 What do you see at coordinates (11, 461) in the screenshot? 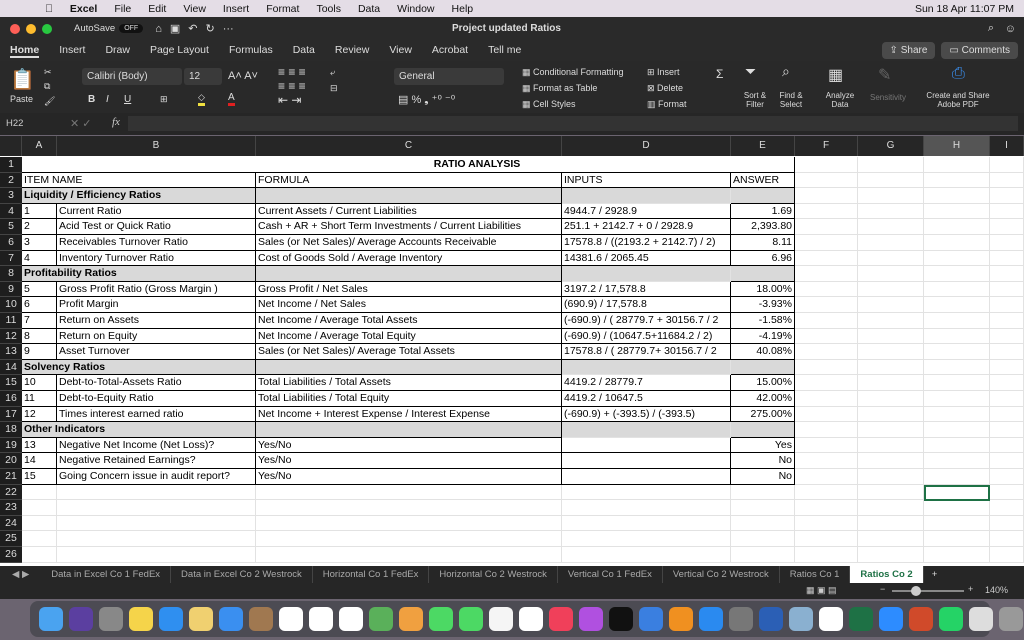
I see `row-header: 20` at bounding box center [11, 461].